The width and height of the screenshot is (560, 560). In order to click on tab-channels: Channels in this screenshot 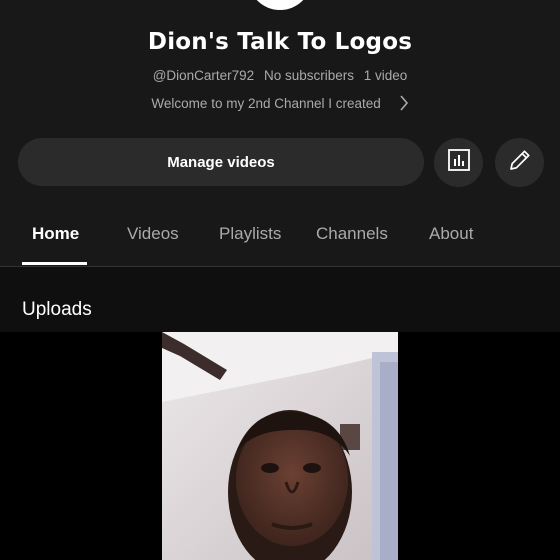, I will do `click(352, 234)`.